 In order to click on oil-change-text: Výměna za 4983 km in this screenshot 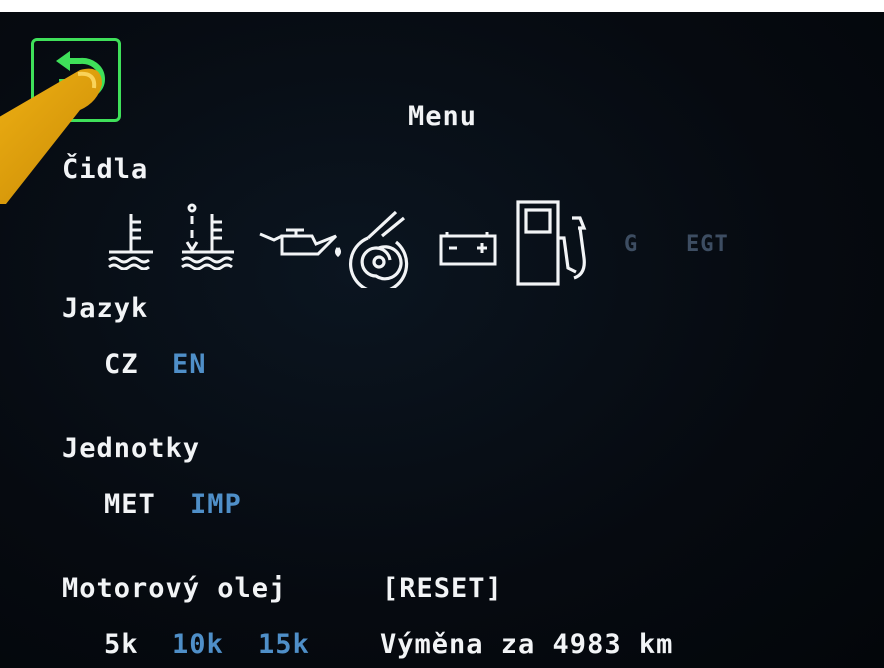, I will do `click(527, 644)`.